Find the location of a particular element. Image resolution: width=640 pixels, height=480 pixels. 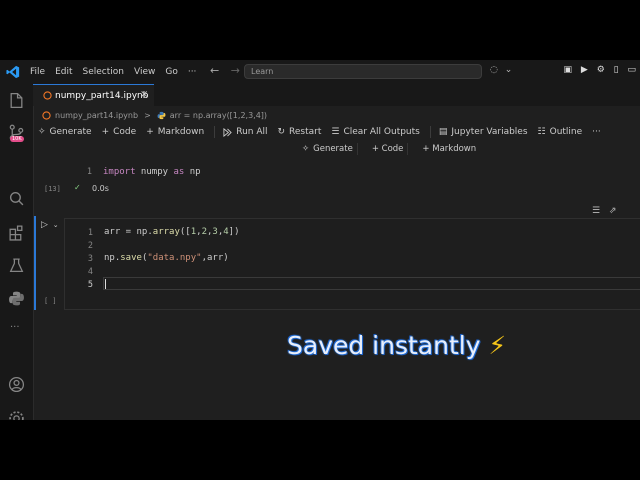

activity-bar: 10K ··· is located at coordinates (17, 252).